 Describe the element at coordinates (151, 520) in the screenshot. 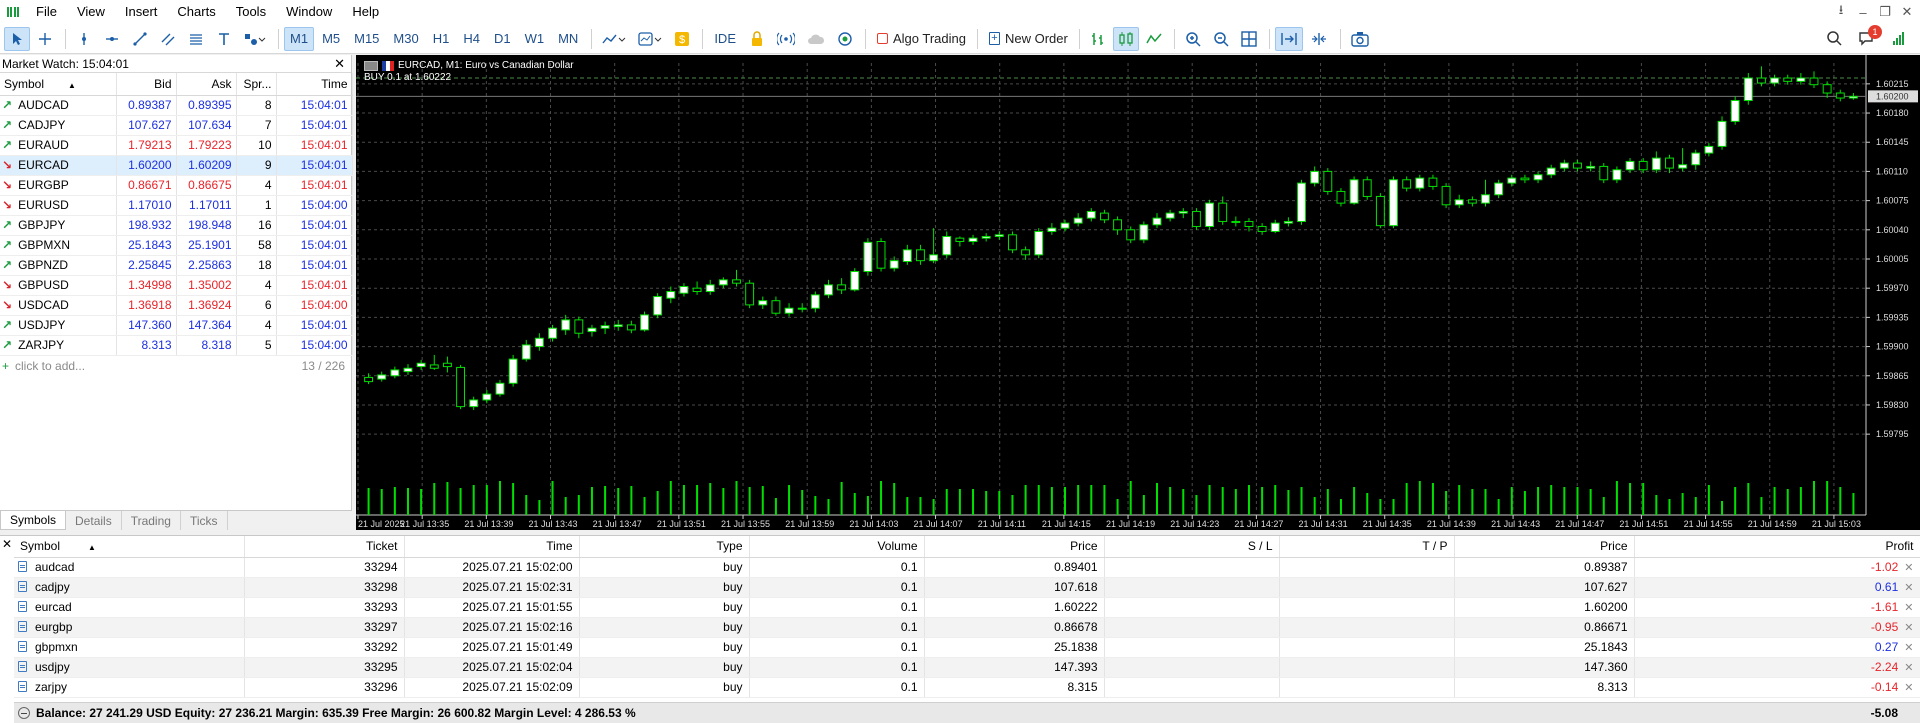

I see `tab-trading: Trading` at that location.